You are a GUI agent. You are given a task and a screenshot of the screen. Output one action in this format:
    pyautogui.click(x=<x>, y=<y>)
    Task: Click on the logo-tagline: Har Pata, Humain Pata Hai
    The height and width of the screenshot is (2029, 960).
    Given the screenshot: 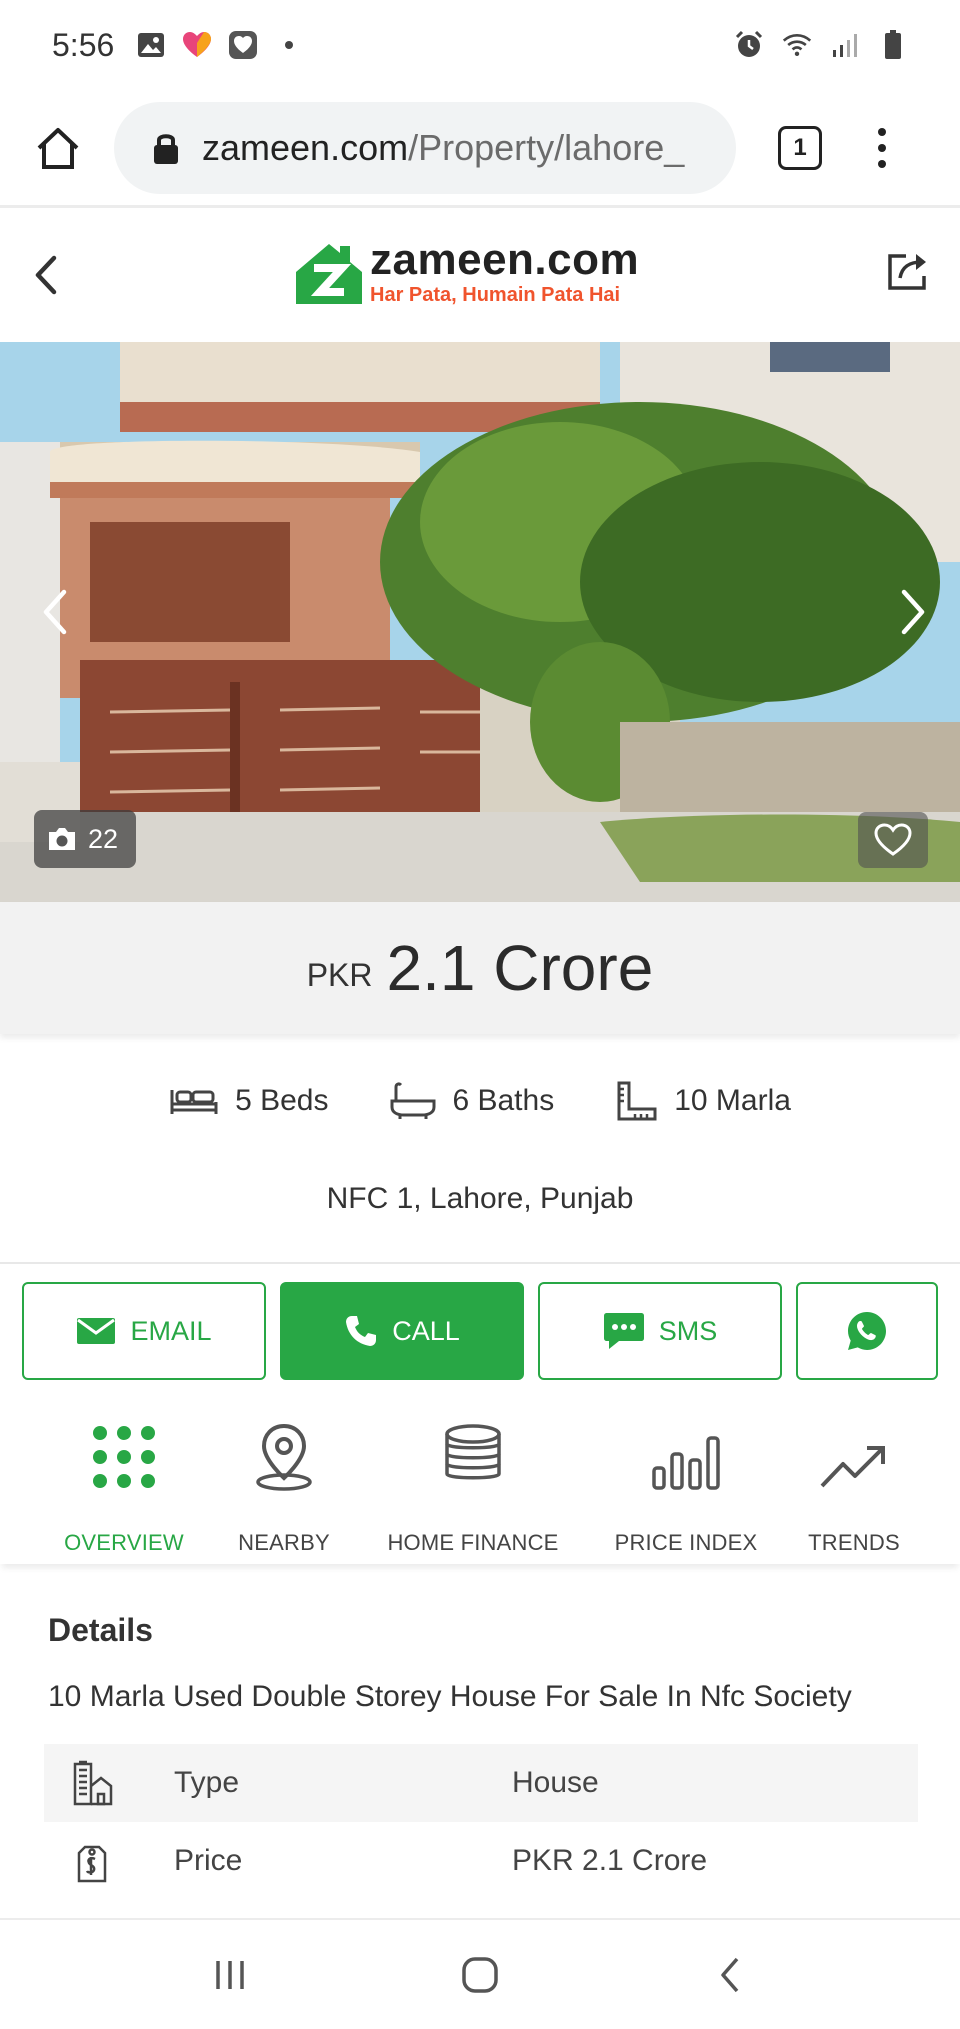 What is the action you would take?
    pyautogui.click(x=495, y=295)
    